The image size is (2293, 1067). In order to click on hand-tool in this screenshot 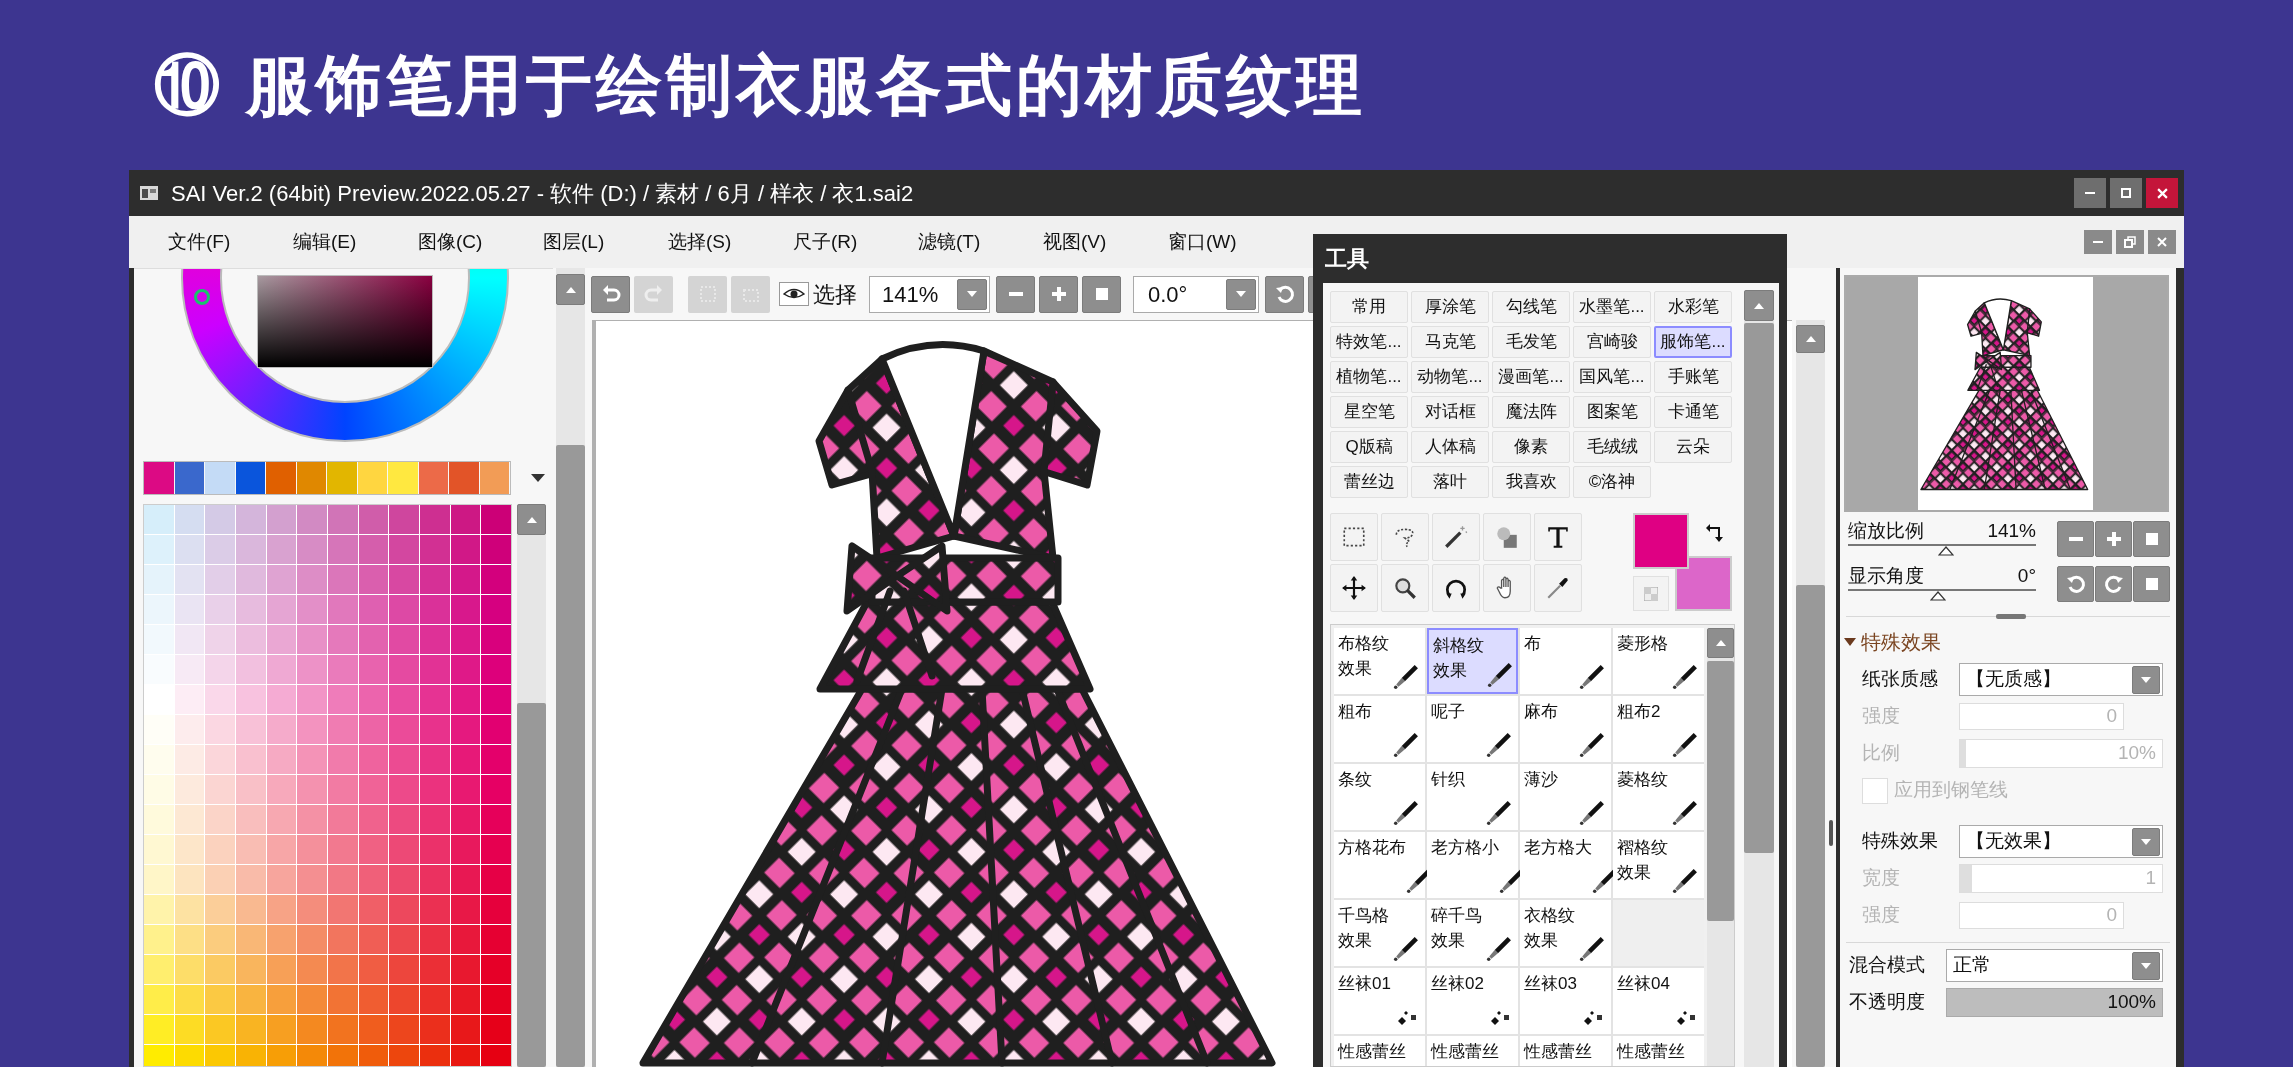, I will do `click(1507, 588)`.